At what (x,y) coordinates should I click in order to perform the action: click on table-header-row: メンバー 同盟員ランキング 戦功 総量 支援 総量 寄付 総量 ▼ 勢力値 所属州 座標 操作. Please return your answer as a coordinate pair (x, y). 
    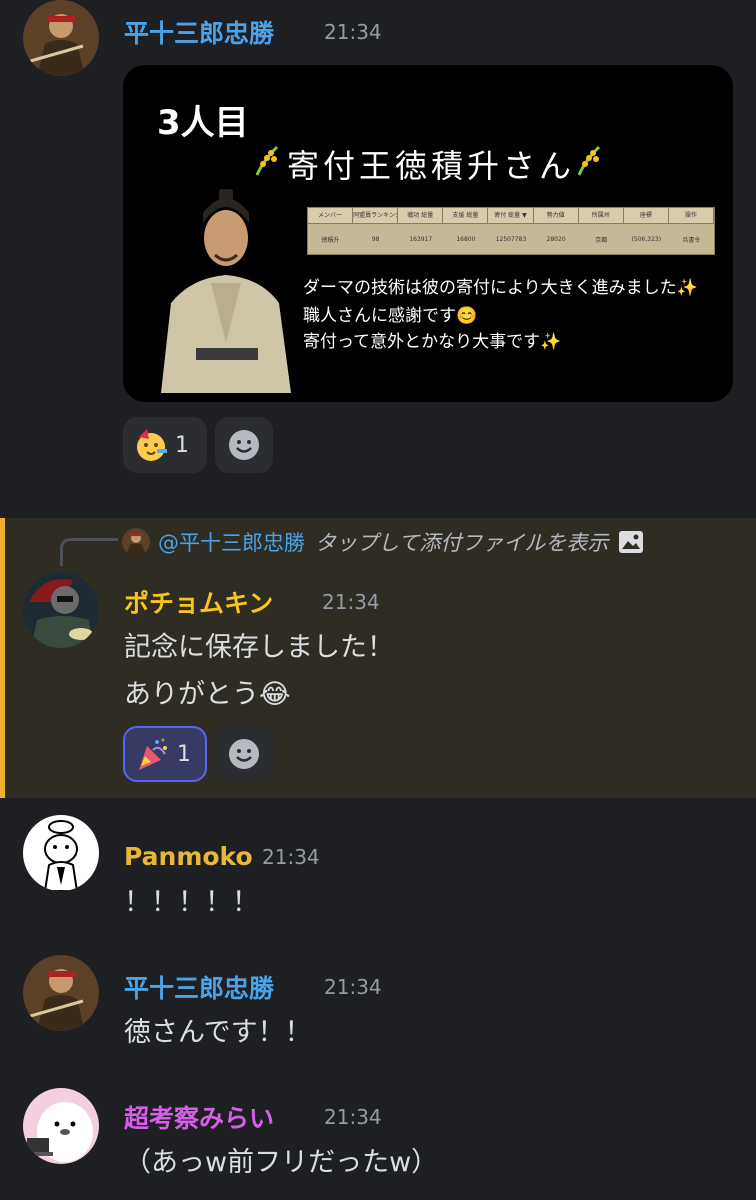
    Looking at the image, I should click on (511, 216).